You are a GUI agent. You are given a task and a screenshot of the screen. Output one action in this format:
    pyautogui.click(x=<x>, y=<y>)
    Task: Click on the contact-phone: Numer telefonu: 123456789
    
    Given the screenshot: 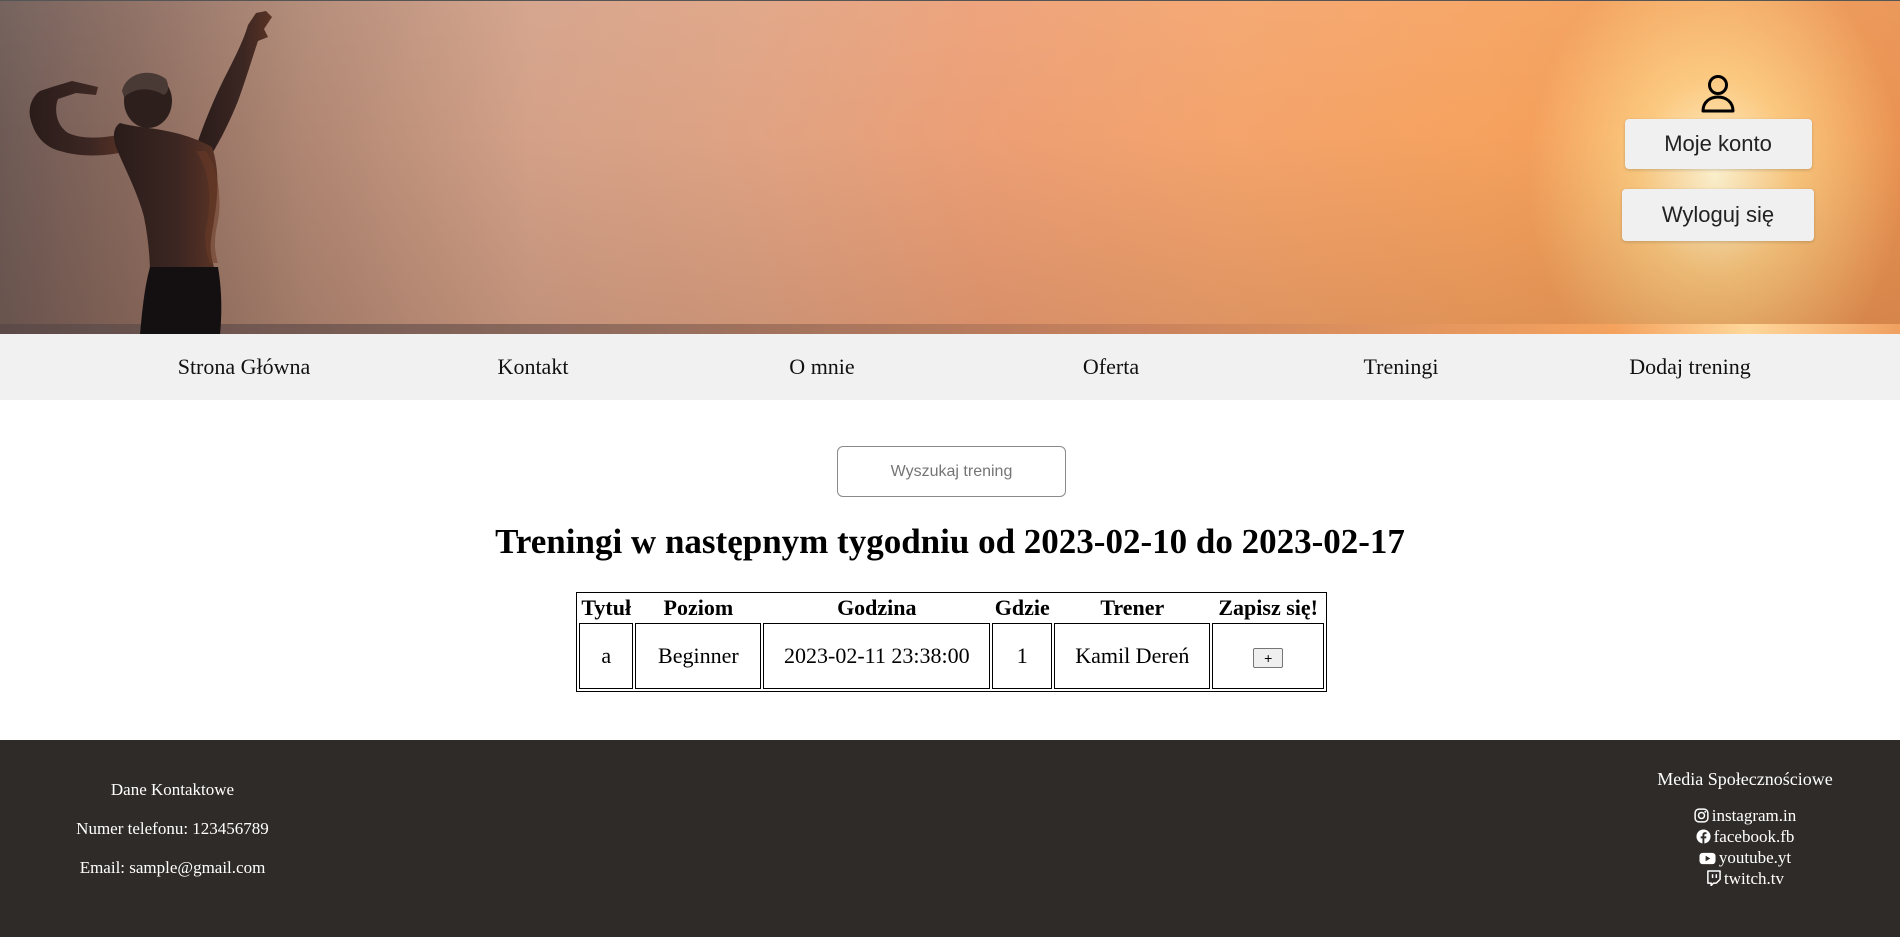 What is the action you would take?
    pyautogui.click(x=172, y=828)
    